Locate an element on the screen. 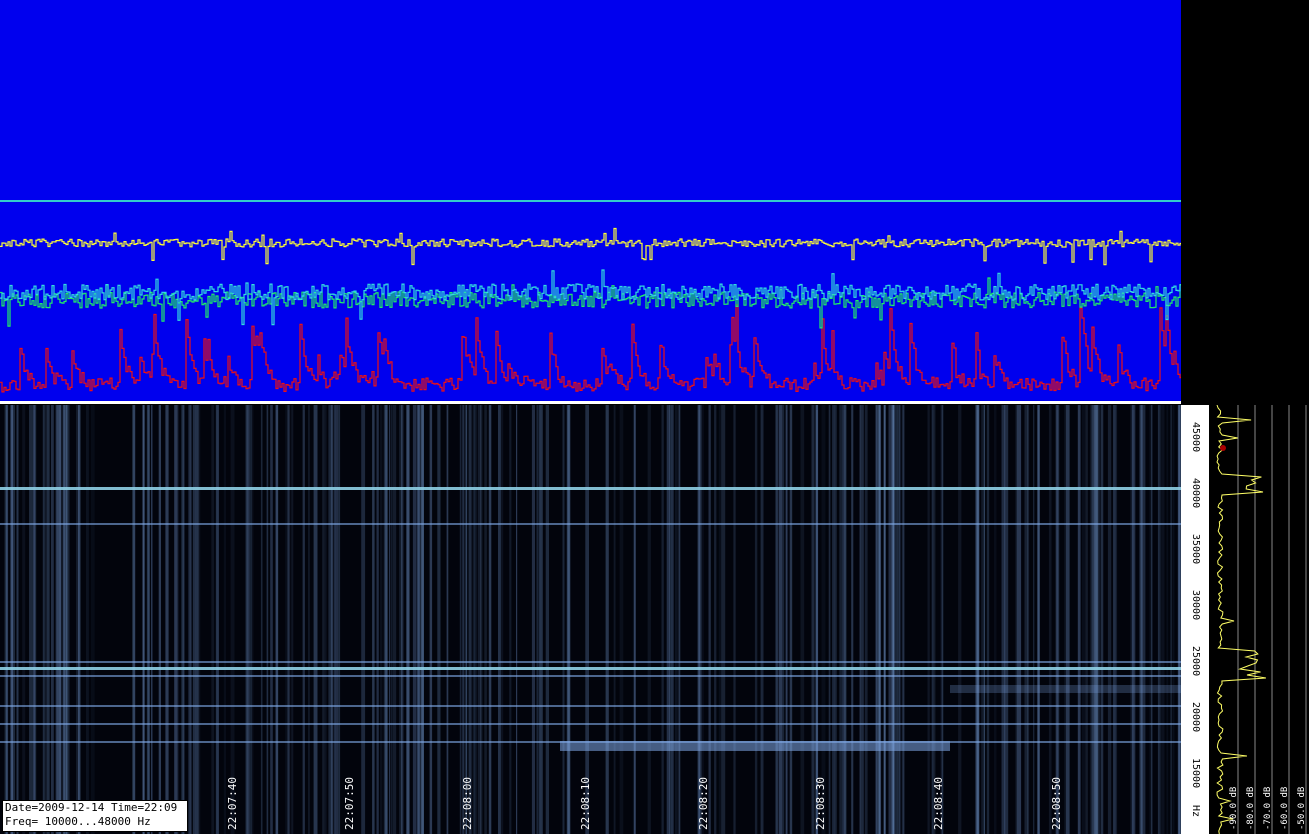 The height and width of the screenshot is (834, 1309). freq-label-30000: 30000 is located at coordinates (1195, 605).